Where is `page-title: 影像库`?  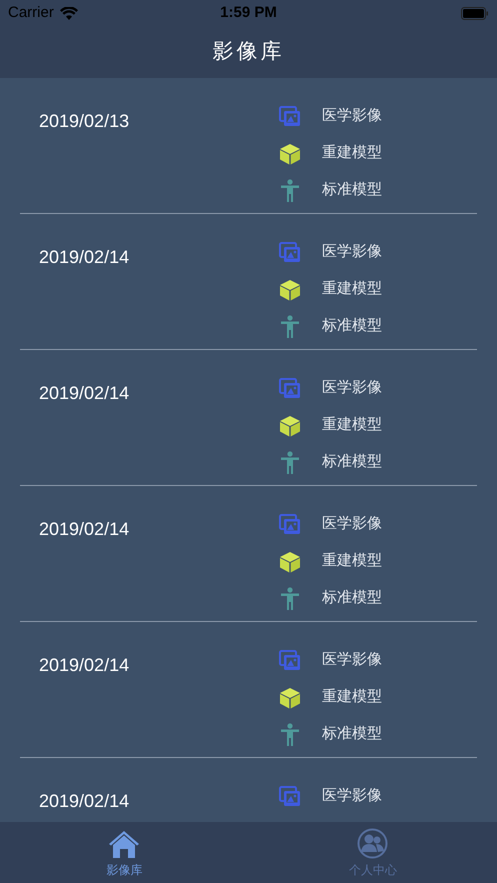
page-title: 影像库 is located at coordinates (248, 52).